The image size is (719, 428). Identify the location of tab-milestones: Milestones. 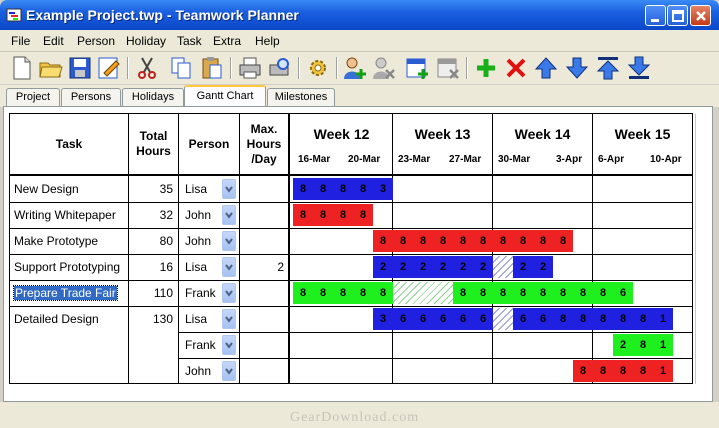
(301, 97).